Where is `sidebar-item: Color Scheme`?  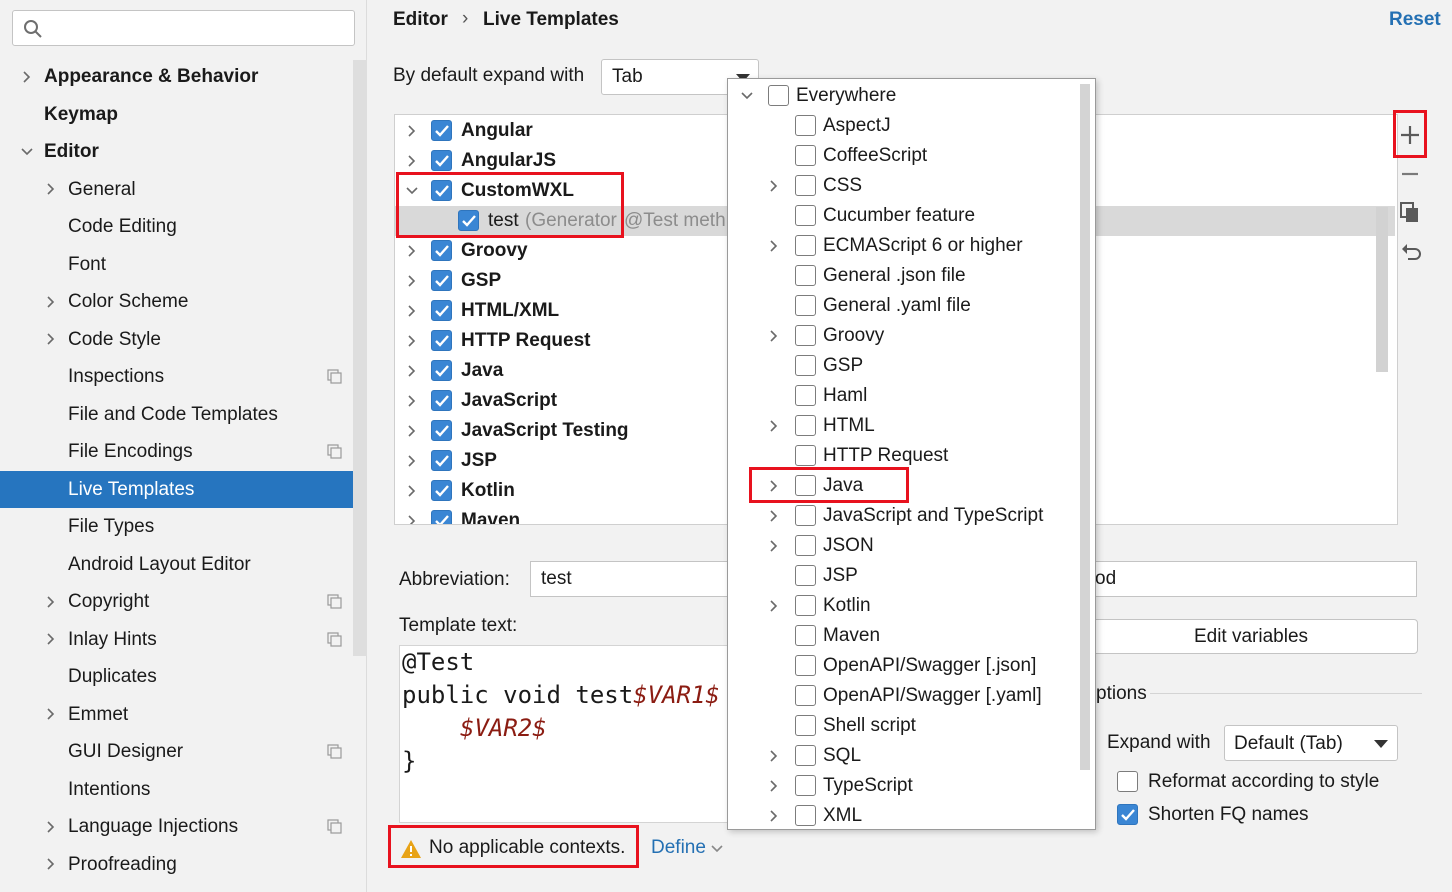
sidebar-item: Color Scheme is located at coordinates (183, 301).